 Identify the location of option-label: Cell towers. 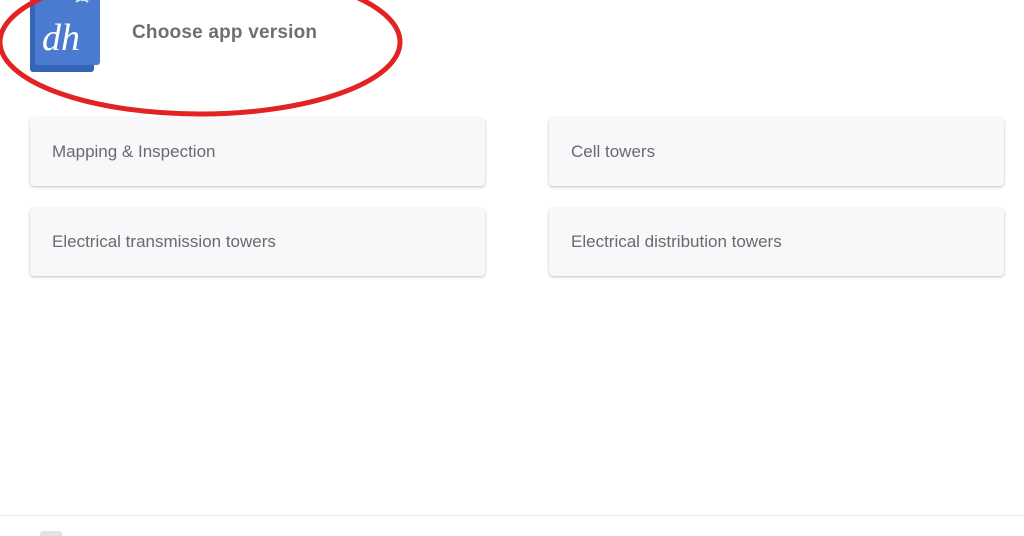
(613, 151).